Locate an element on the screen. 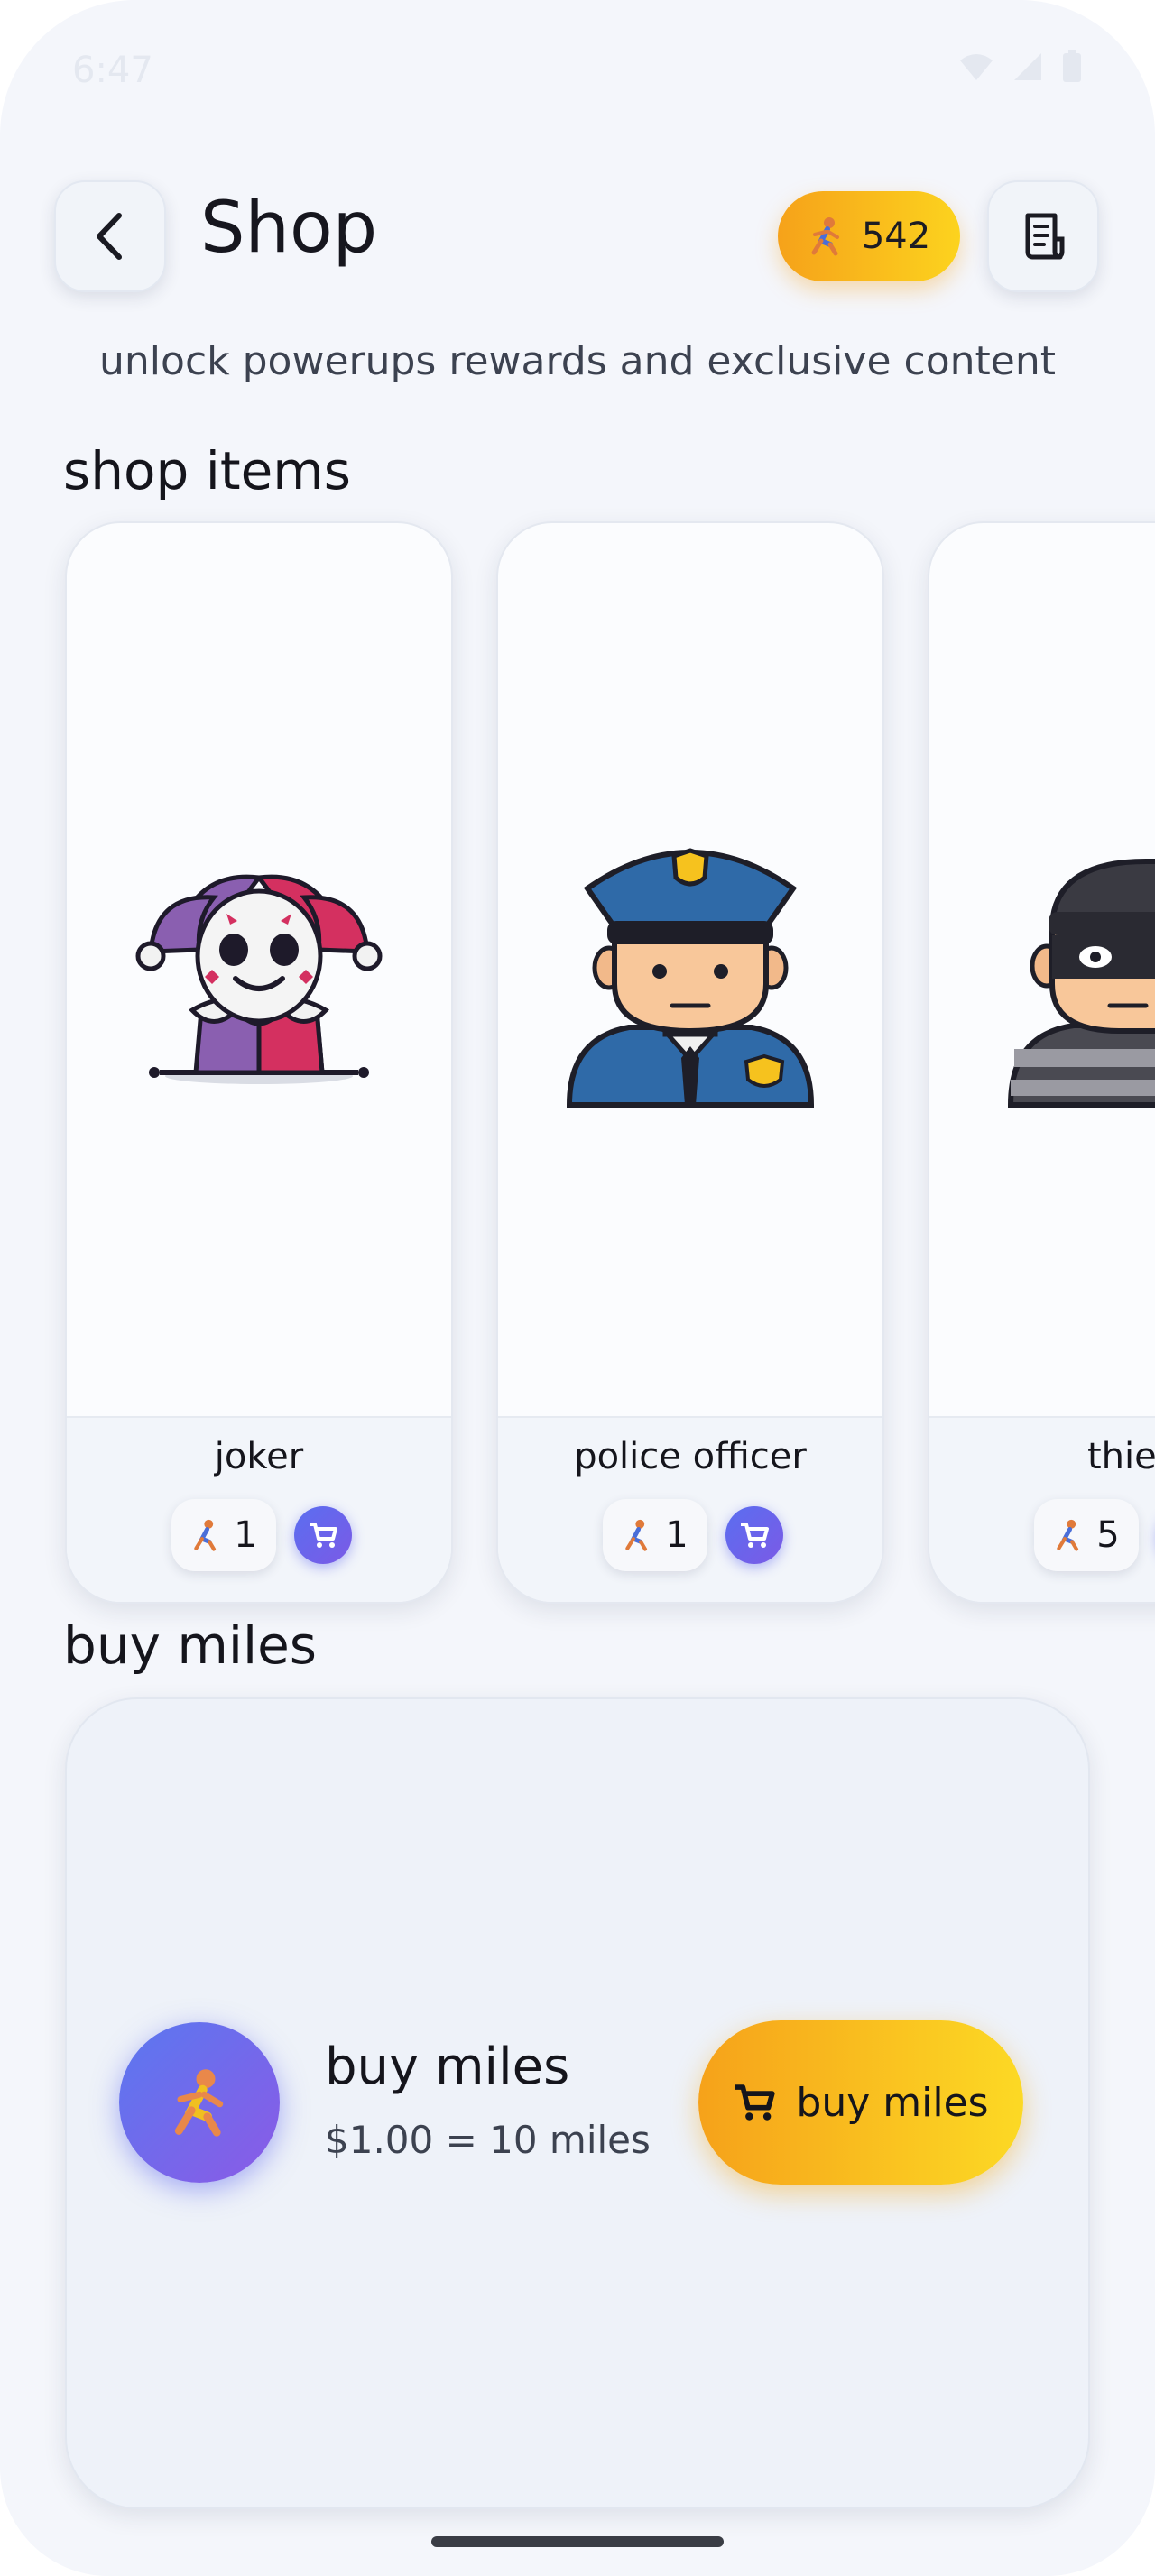 Image resolution: width=1155 pixels, height=2576 pixels. card-footer: thief 5 is located at coordinates (1042, 1509).